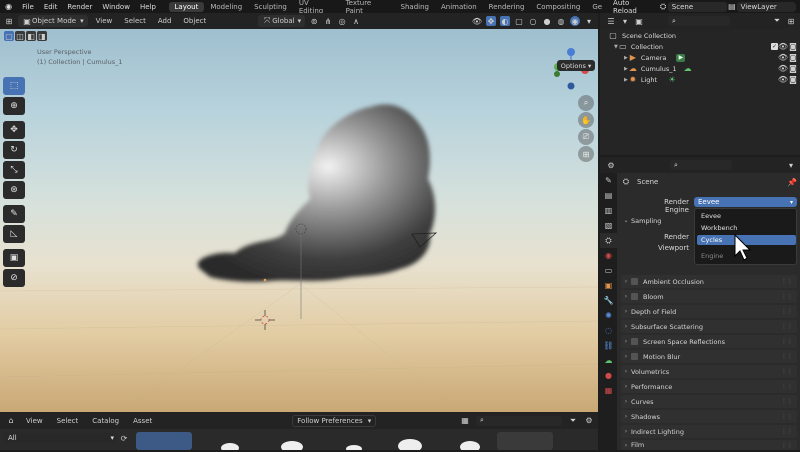 This screenshot has width=800, height=452. Describe the element at coordinates (459, 7) in the screenshot. I see `workspace-tab-animation: Animation` at that location.